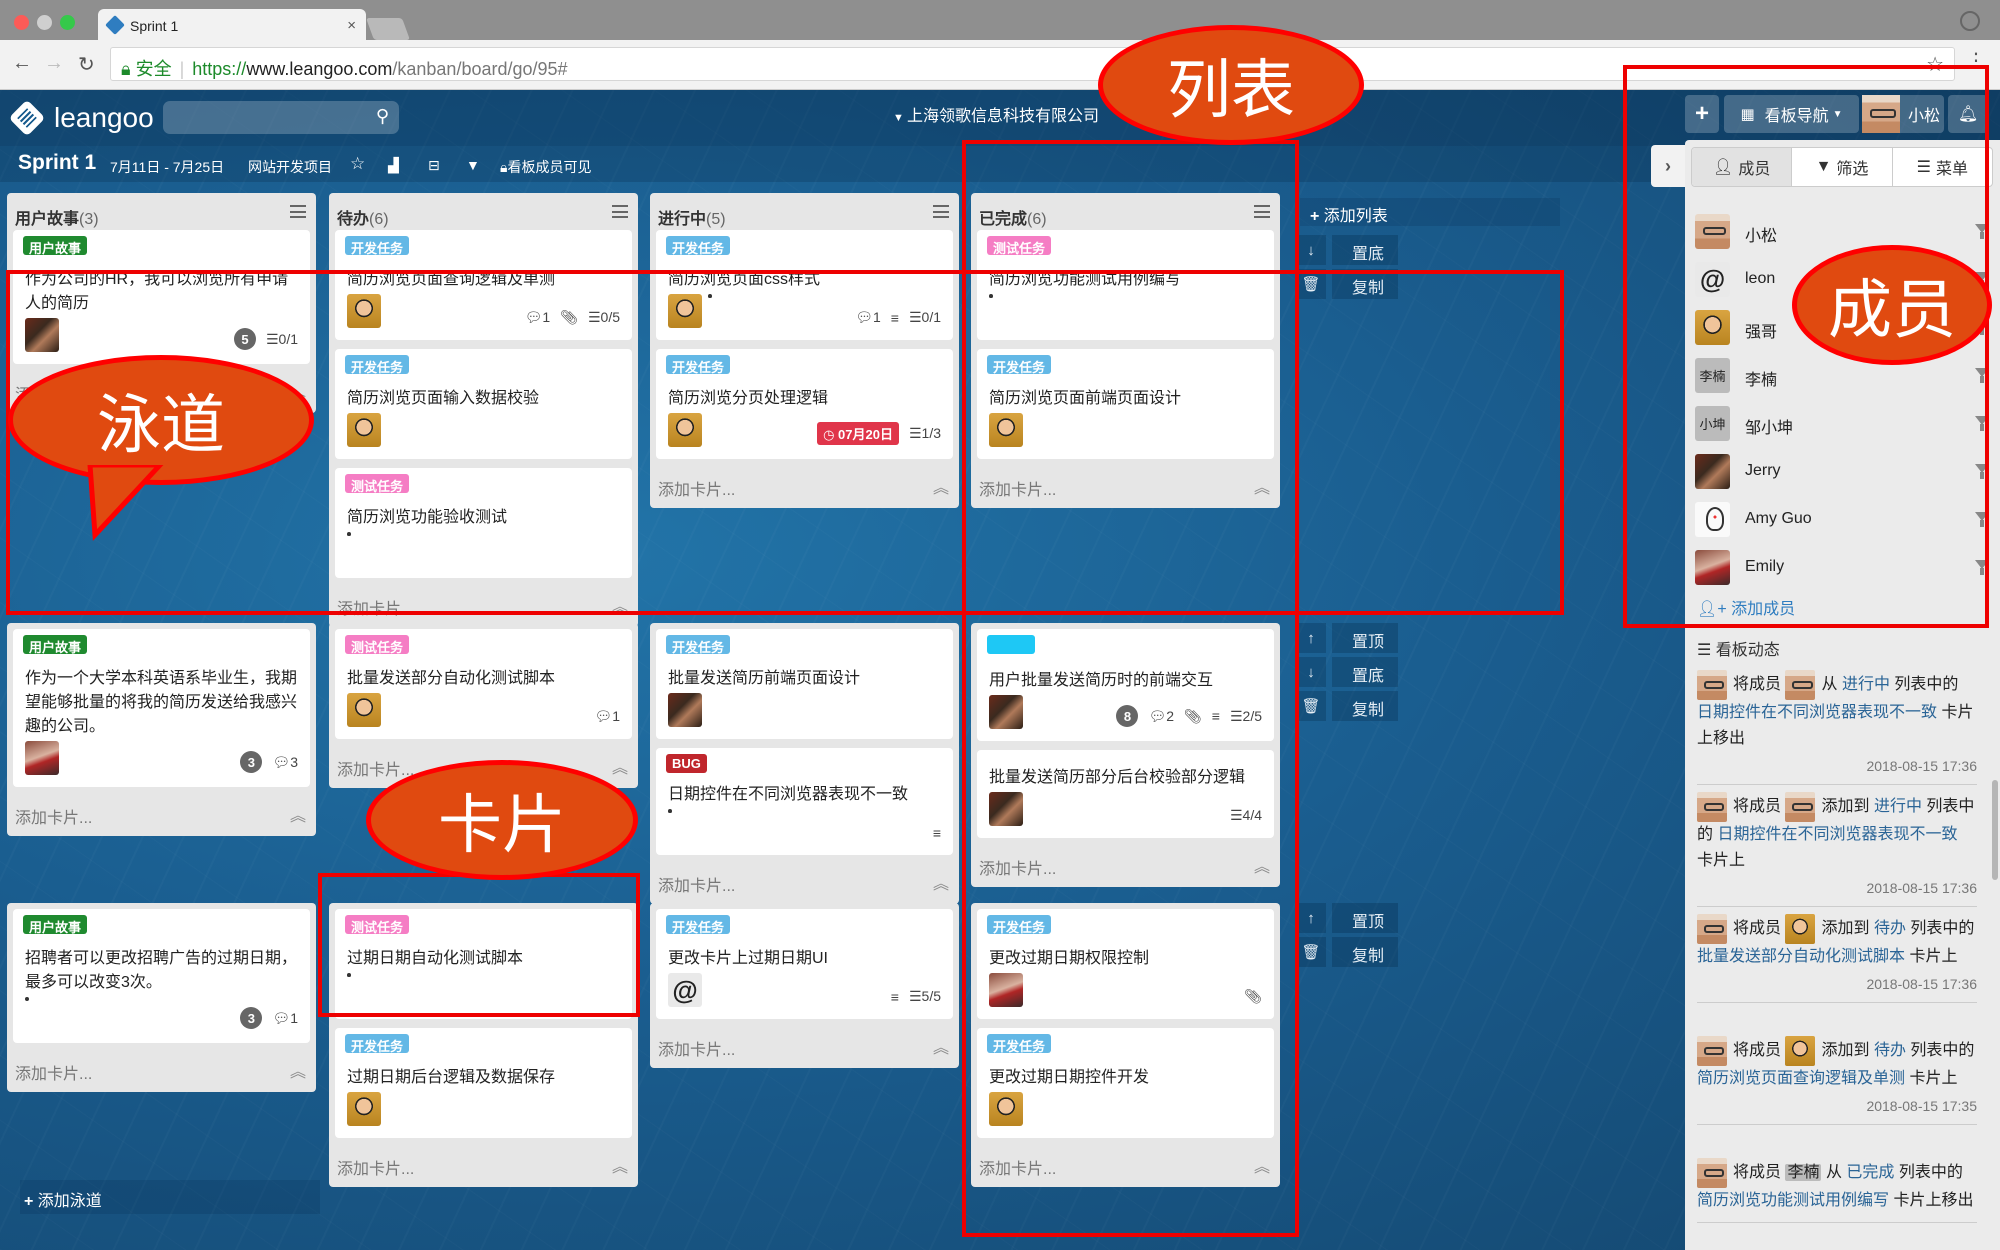 Image resolution: width=2000 pixels, height=1250 pixels. Describe the element at coordinates (804, 684) in the screenshot. I see `card: 开发任务 批量发送简历前端页面设计` at that location.